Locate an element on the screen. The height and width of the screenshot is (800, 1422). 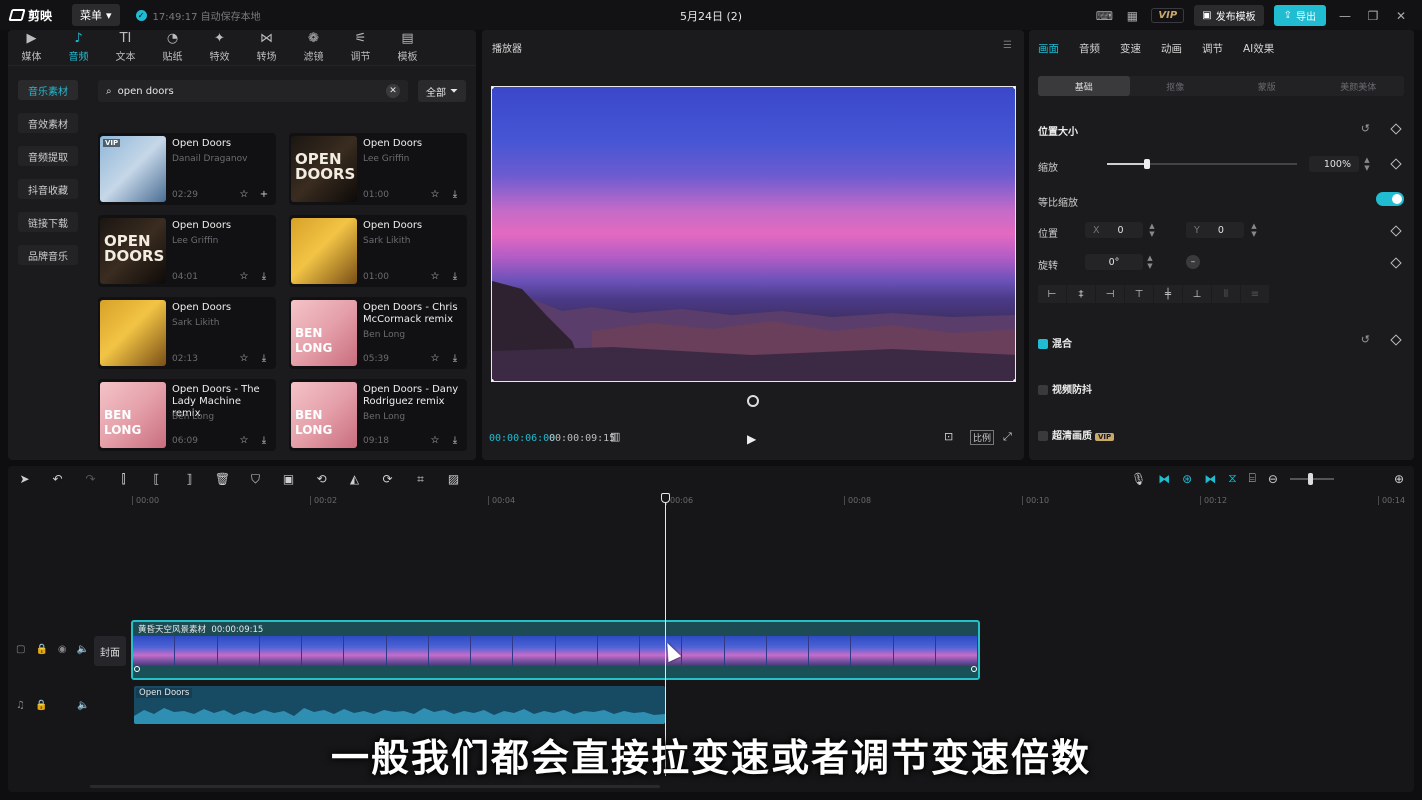
rotate-dial-icon: – is located at coordinates (1193, 262).